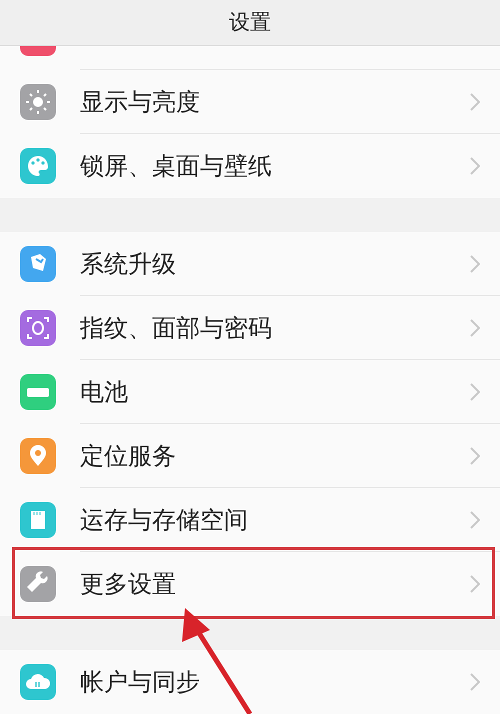  I want to click on cloud-icon, so click(38, 682).